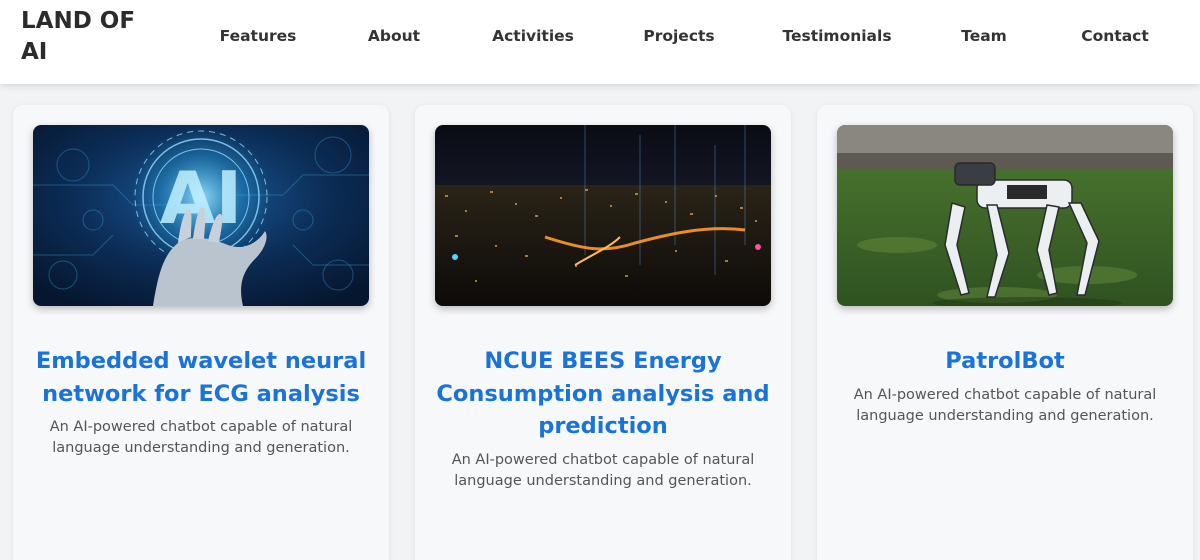 The image size is (1200, 560). I want to click on robot-dog-on-grass-image, so click(1005, 215).